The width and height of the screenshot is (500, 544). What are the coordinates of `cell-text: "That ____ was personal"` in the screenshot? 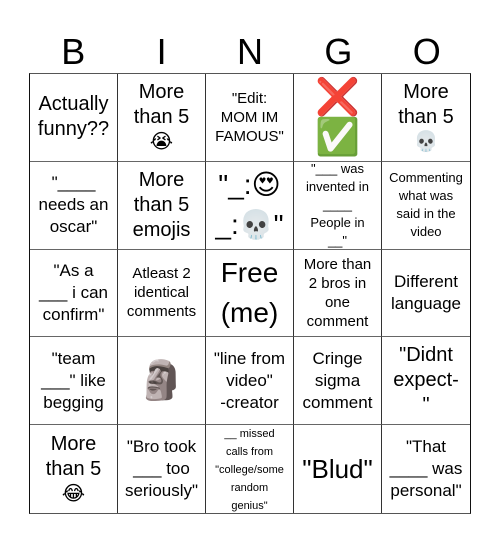 It's located at (426, 469).